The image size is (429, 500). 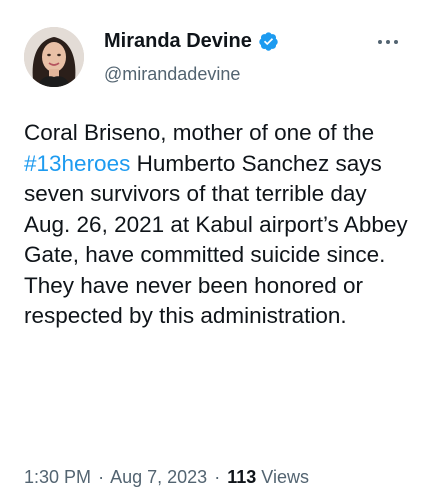 I want to click on avatar, so click(x=54, y=57).